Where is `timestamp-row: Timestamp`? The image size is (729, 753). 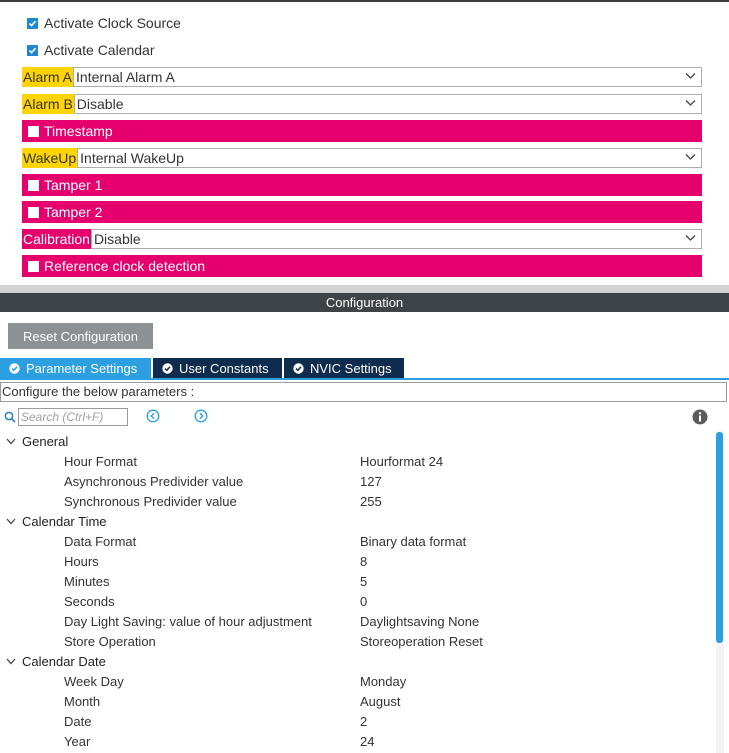 timestamp-row: Timestamp is located at coordinates (362, 131).